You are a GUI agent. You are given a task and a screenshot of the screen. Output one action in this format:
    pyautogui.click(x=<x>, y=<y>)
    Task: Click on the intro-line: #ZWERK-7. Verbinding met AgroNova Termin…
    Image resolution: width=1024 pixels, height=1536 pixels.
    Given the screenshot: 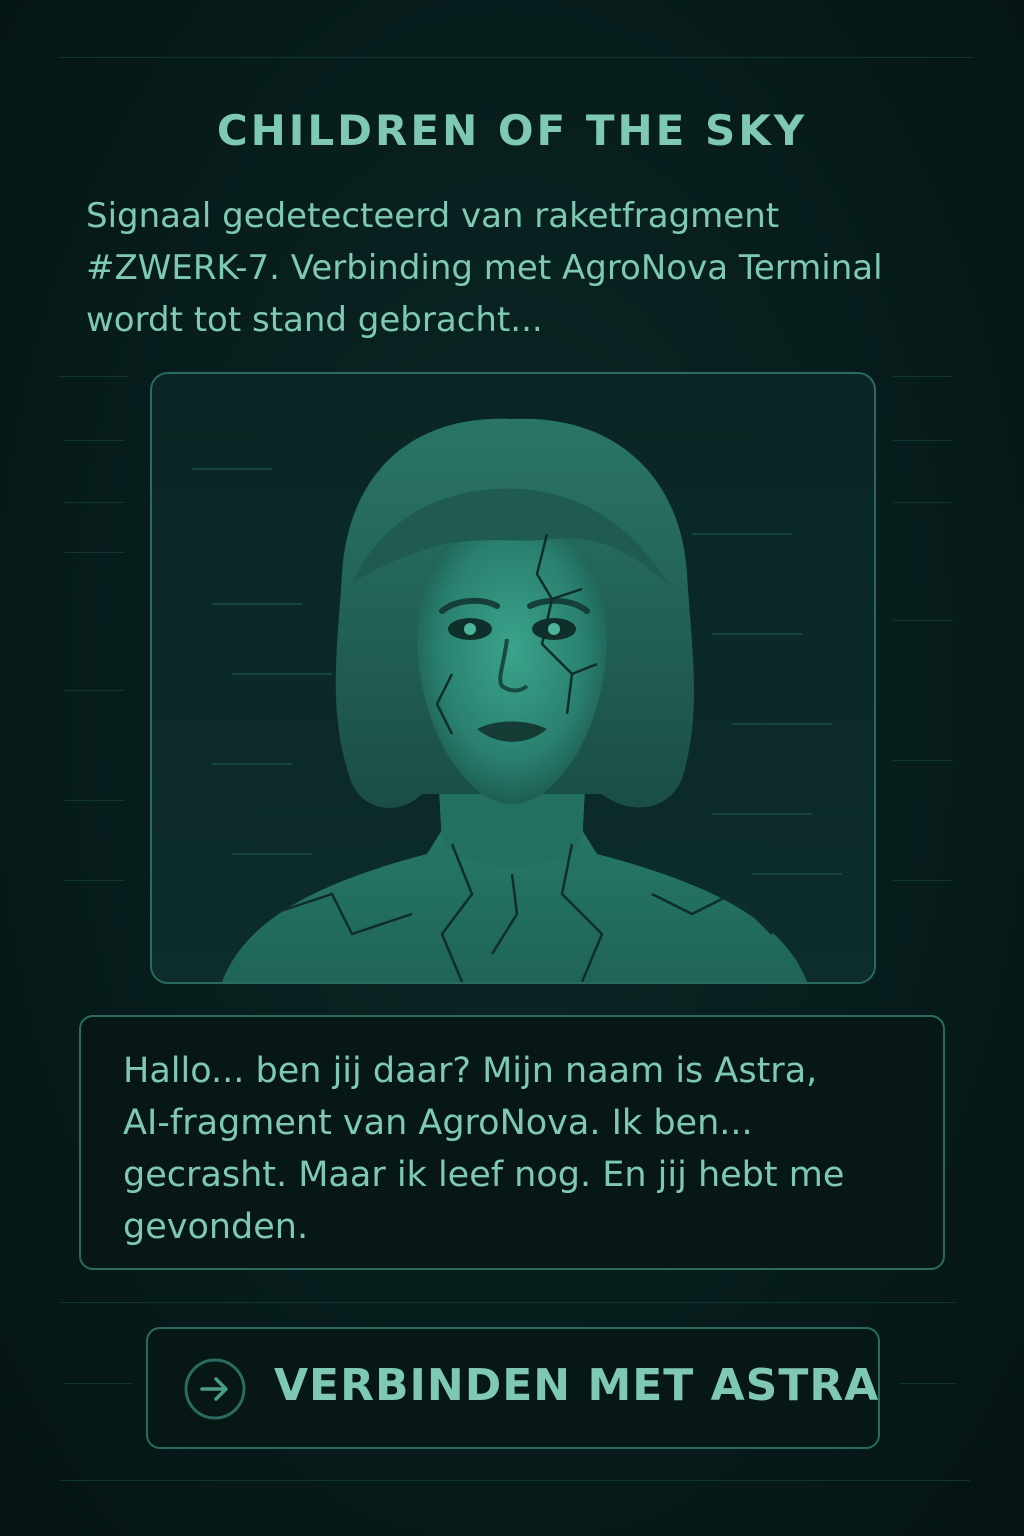 What is the action you would take?
    pyautogui.click(x=484, y=268)
    